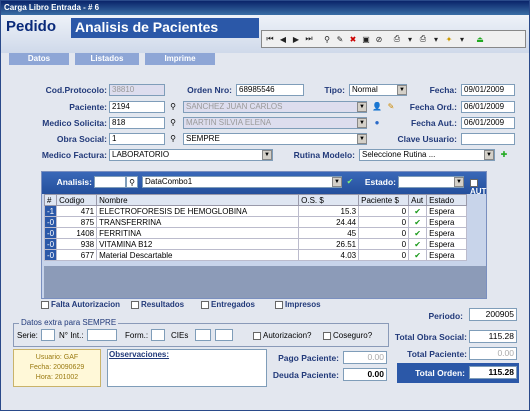 The width and height of the screenshot is (530, 411). I want to click on cell-codigo: 938, so click(77, 244).